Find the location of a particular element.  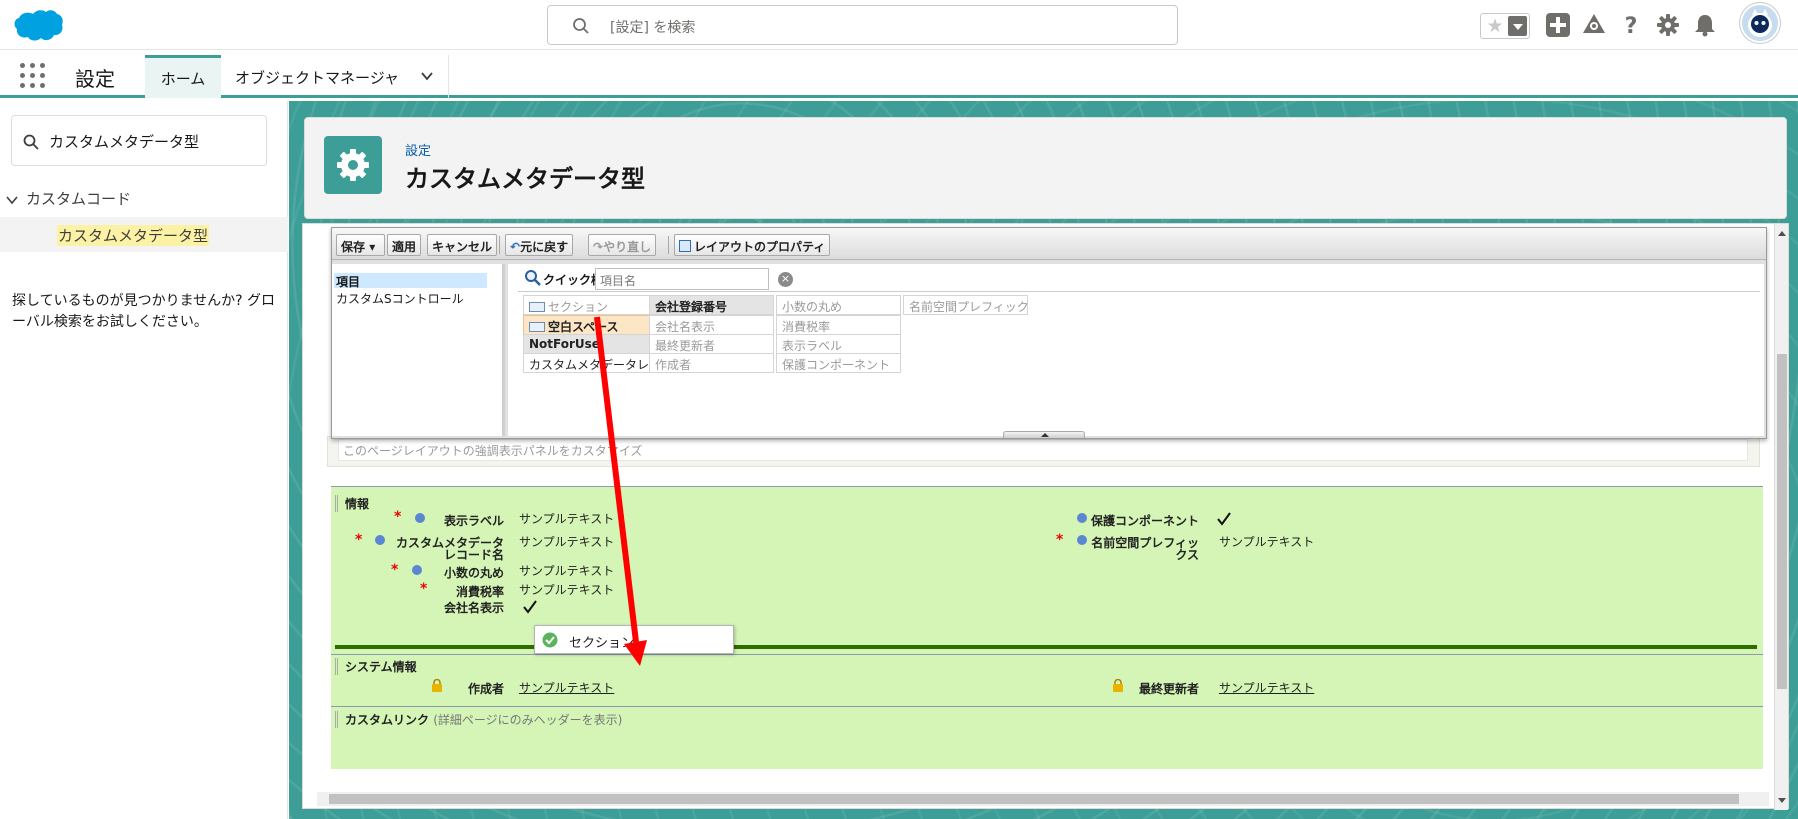

palette-item-display-label: 表示ラベル is located at coordinates (838, 344).